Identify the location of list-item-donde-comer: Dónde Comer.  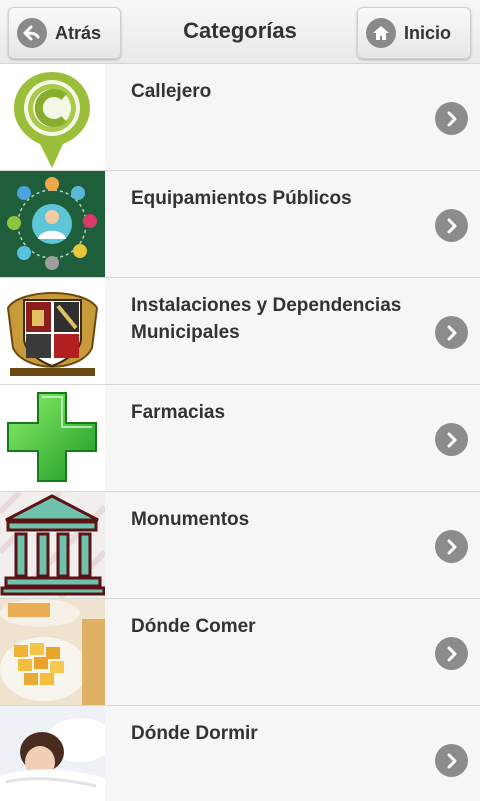
(240, 652).